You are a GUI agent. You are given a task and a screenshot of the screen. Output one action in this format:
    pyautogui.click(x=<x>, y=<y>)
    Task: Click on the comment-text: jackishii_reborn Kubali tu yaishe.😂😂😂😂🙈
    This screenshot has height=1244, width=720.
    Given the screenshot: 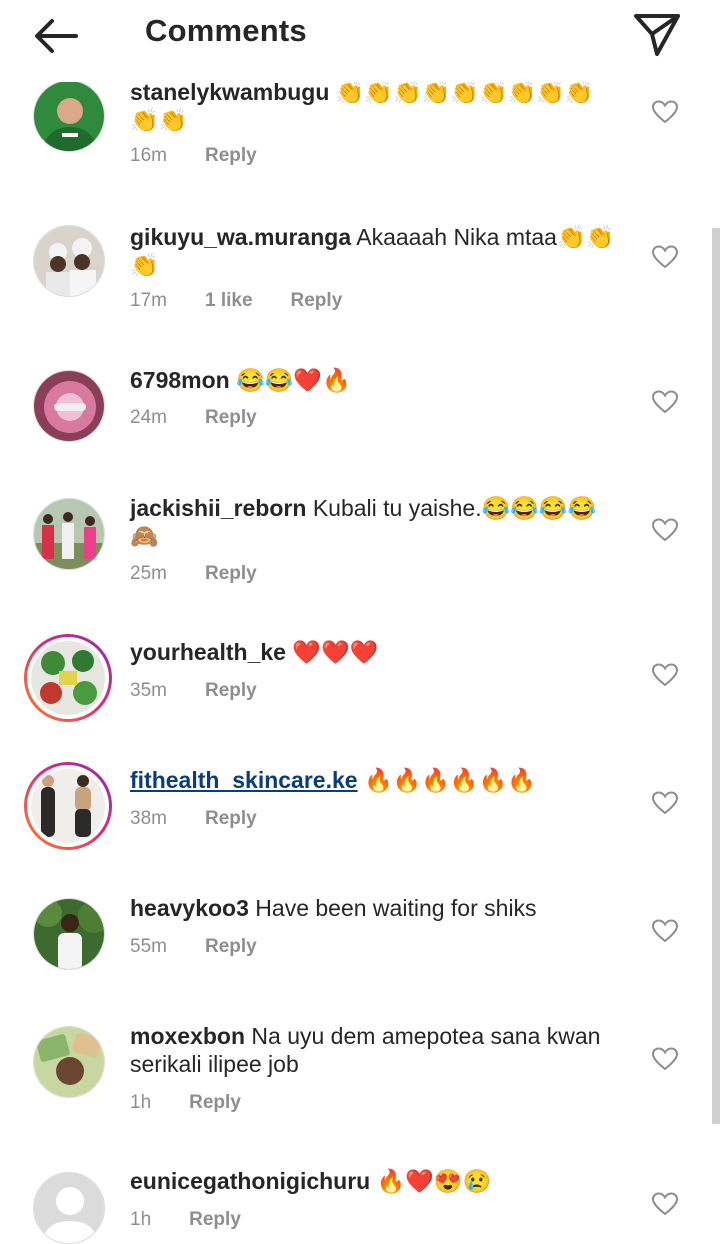 What is the action you would take?
    pyautogui.click(x=375, y=522)
    